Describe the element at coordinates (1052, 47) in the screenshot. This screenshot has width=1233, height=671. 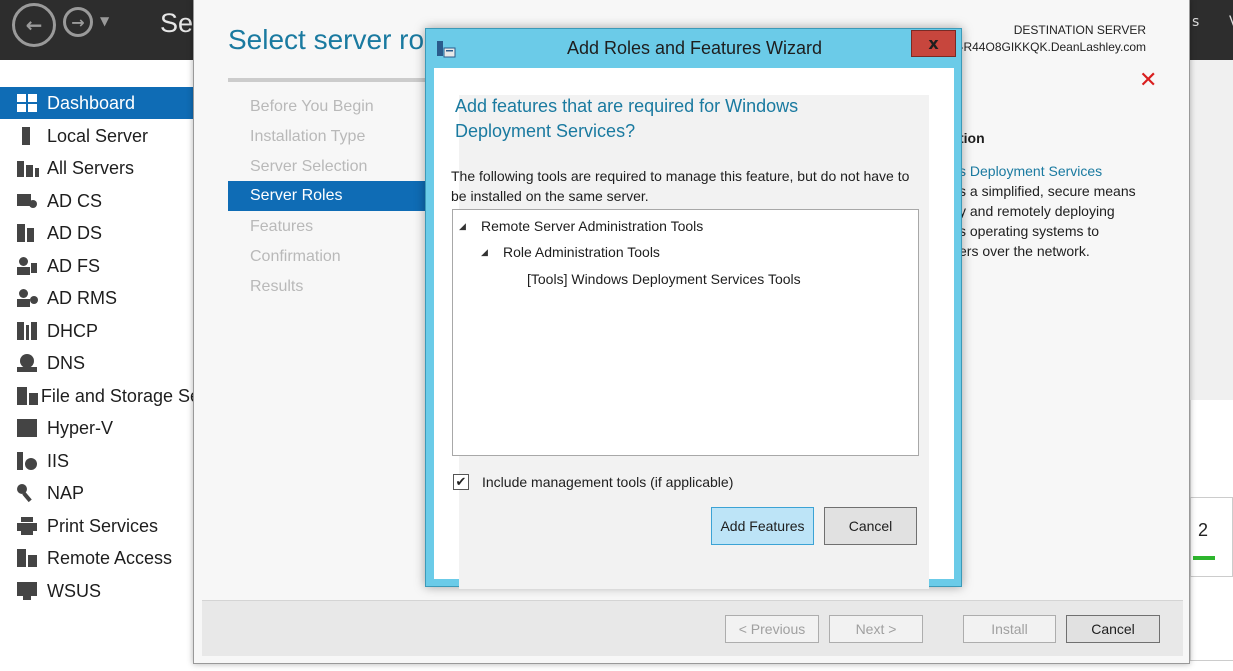
I see `destination-server-name: -R44O8GIKKQK.DeanLashley.com` at that location.